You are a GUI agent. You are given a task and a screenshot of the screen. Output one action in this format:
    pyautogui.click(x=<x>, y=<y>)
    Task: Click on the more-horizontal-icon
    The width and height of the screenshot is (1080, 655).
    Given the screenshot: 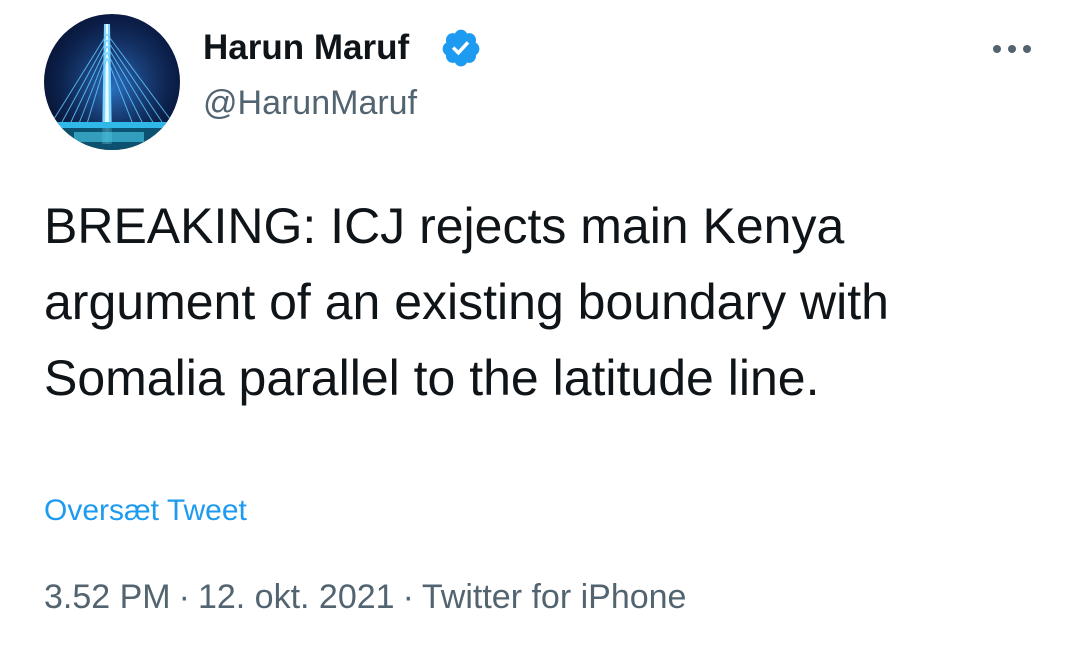 What is the action you would take?
    pyautogui.click(x=1012, y=49)
    